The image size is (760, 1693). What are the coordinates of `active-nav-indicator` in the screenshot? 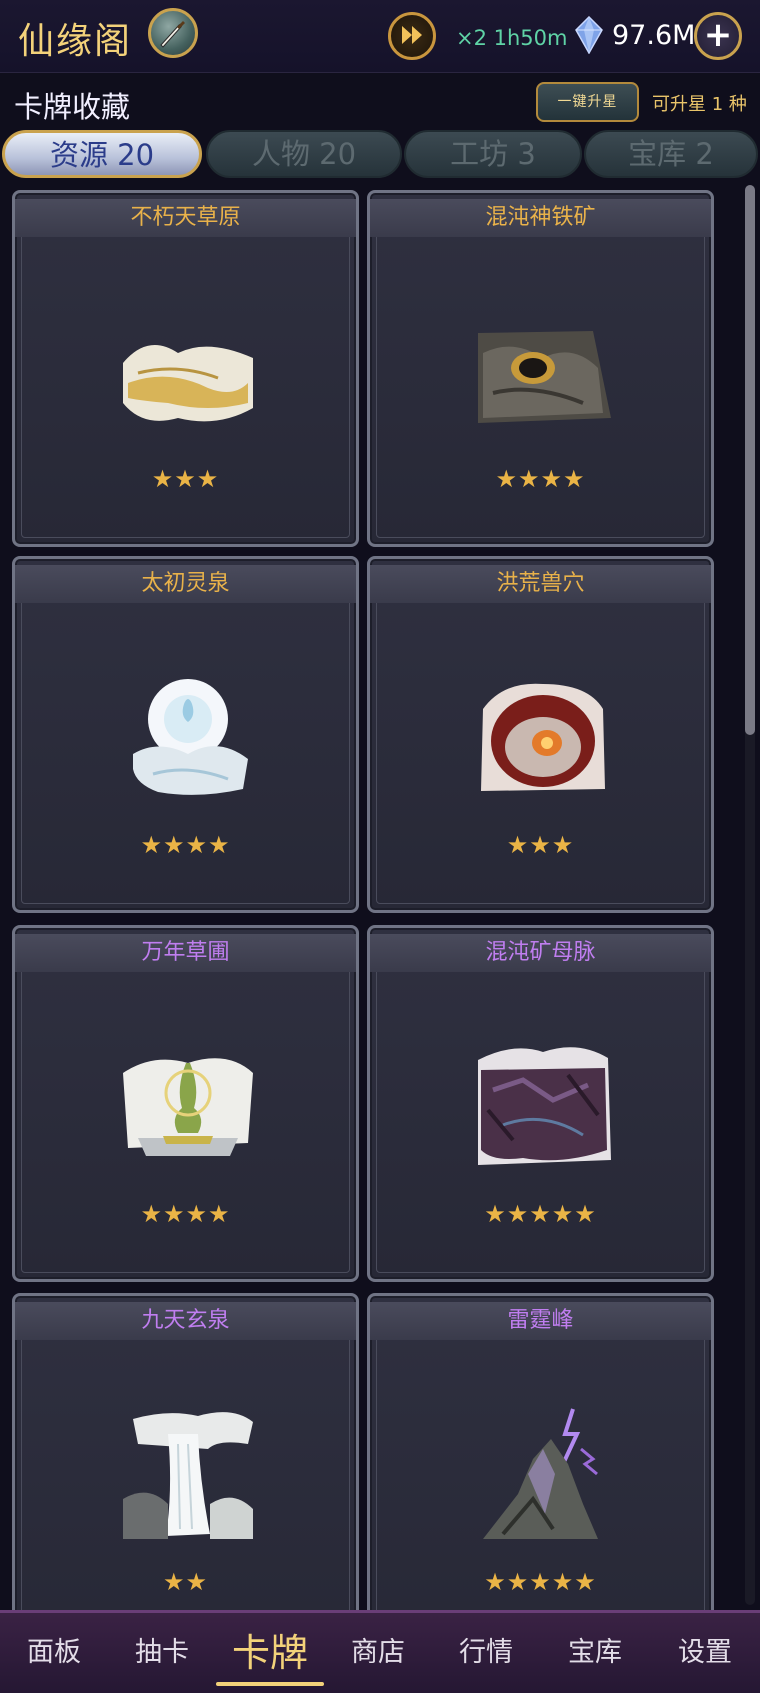 It's located at (270, 1684).